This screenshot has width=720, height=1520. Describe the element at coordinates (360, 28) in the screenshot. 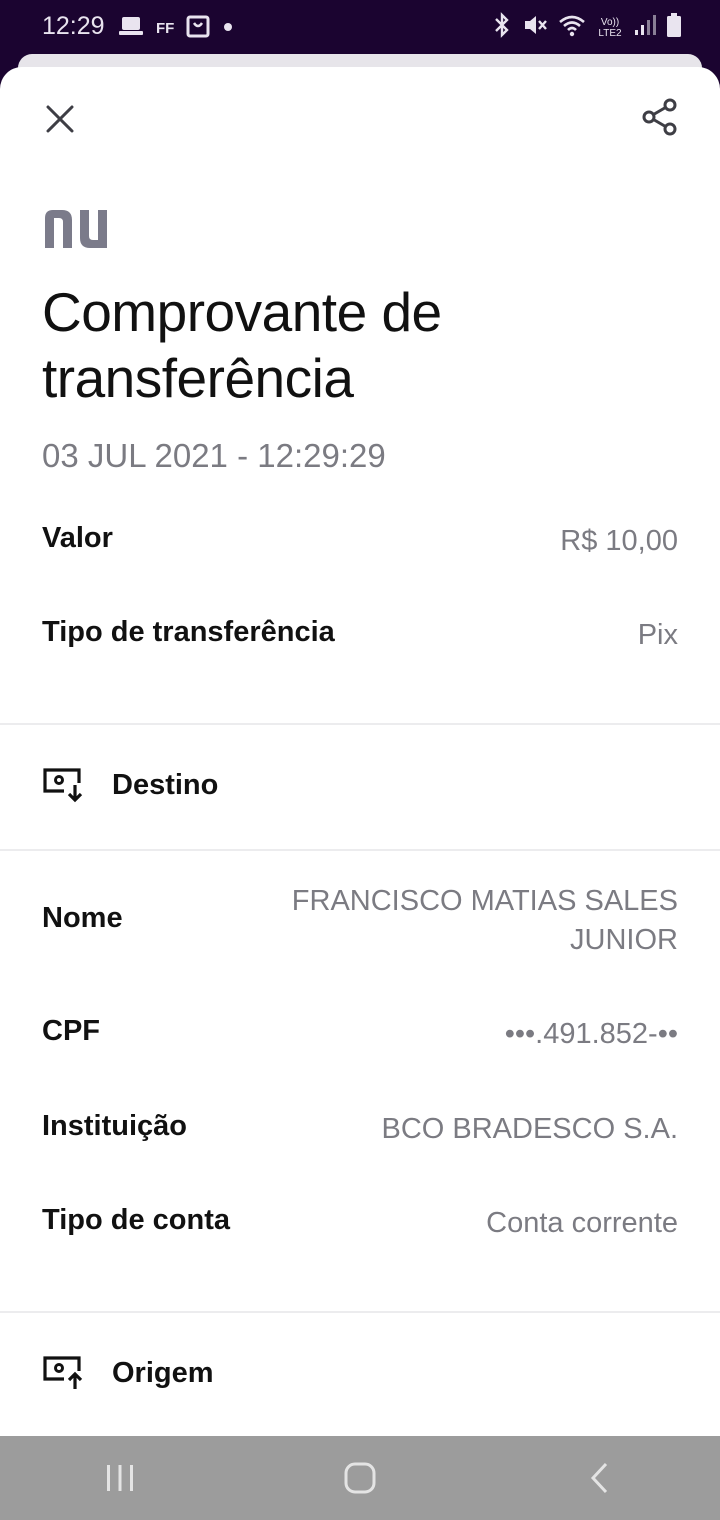

I see `status-bar: 12:29 FF Vo)) LTE2` at that location.